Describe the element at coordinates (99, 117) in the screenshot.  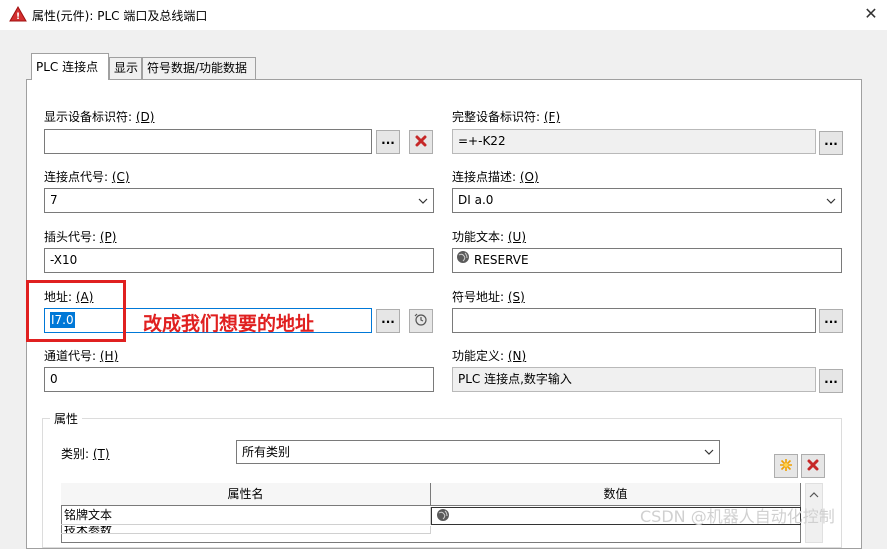
I see `display-device-tag-label: 显示设备标识符: (D)` at that location.